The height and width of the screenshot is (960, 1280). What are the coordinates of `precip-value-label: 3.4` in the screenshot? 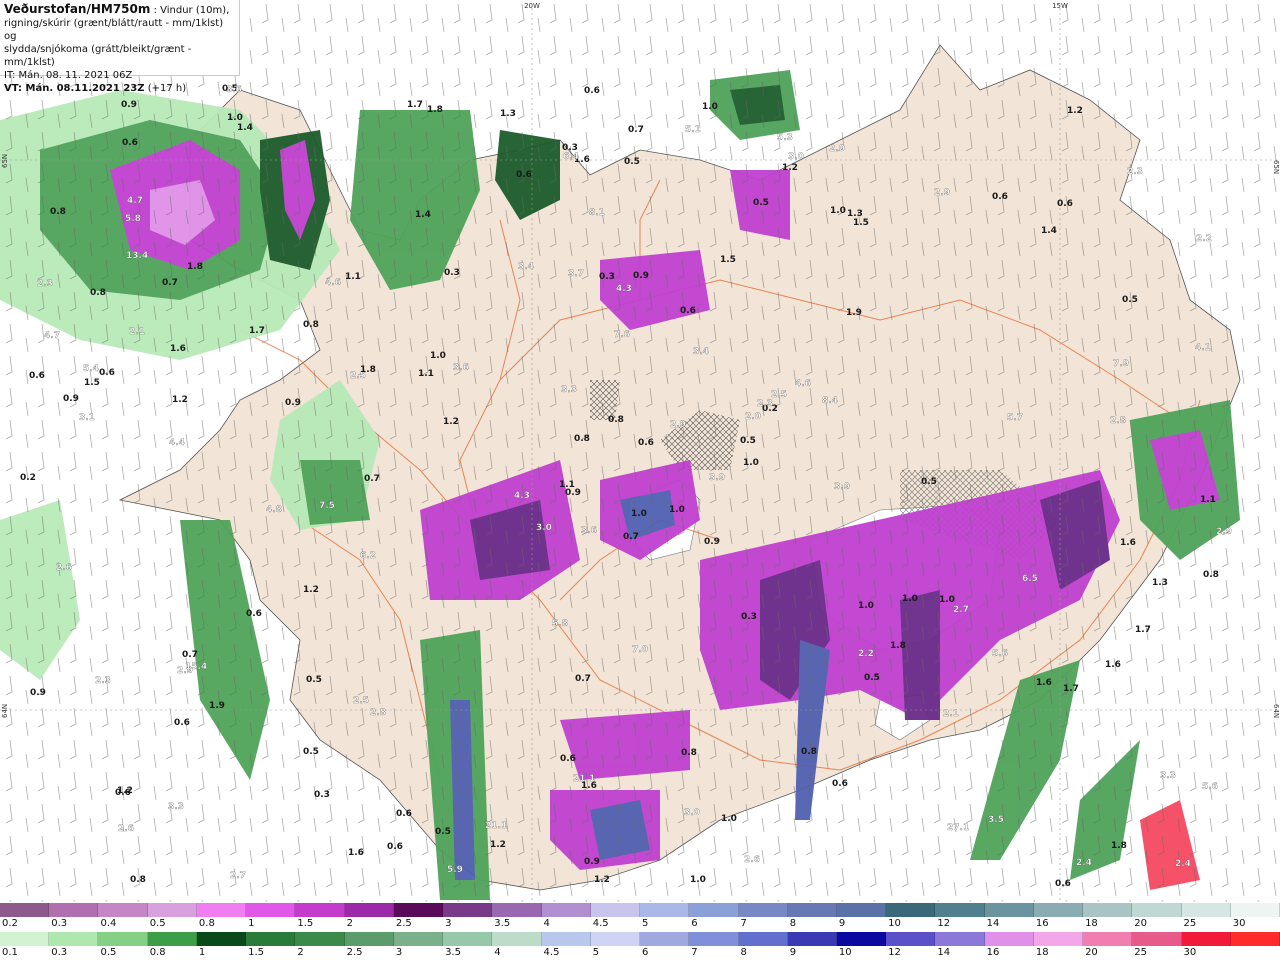 It's located at (526, 267).